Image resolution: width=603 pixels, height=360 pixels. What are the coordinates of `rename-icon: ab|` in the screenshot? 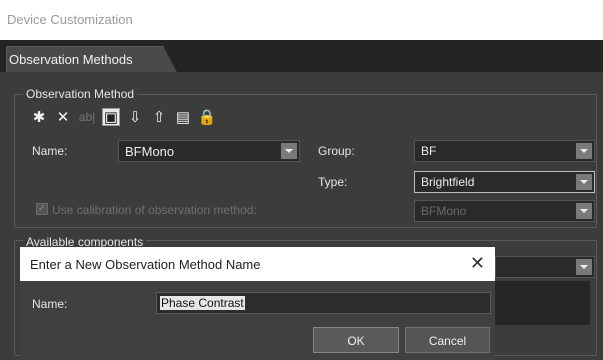 It's located at (87, 117).